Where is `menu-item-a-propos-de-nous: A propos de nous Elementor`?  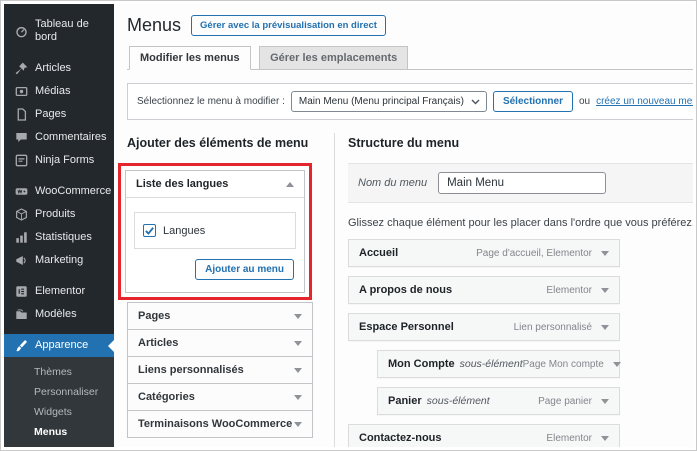 menu-item-a-propos-de-nous: A propos de nous Elementor is located at coordinates (484, 290).